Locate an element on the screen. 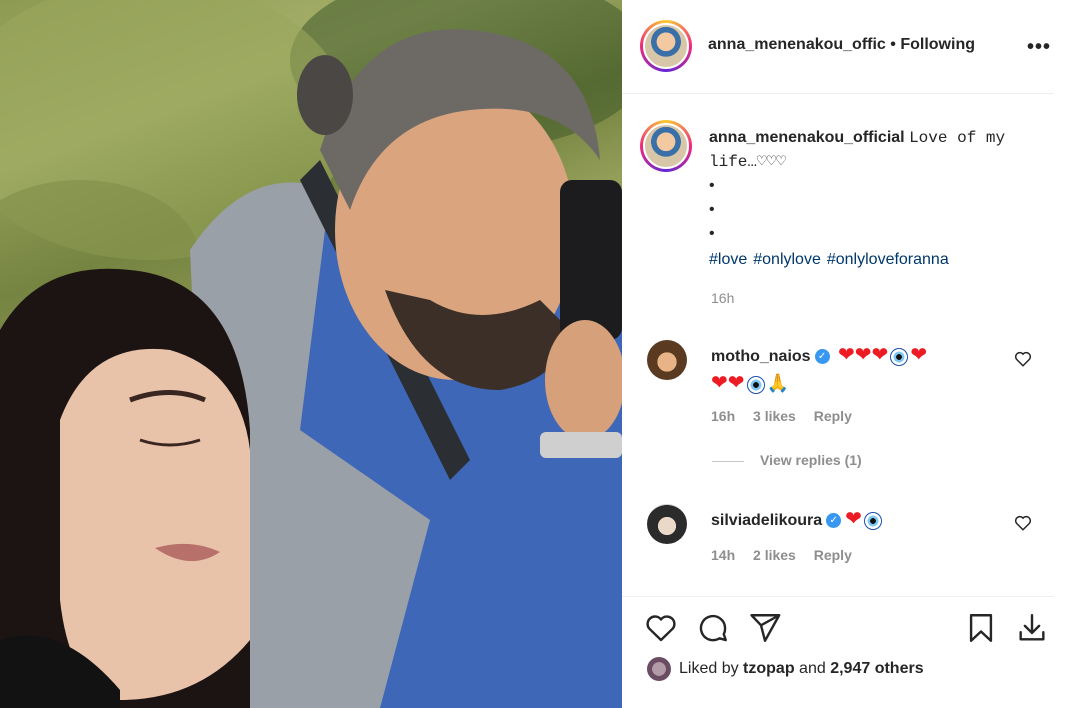 The width and height of the screenshot is (1065, 708). view-replies-button: View replies (1) is located at coordinates (787, 460).